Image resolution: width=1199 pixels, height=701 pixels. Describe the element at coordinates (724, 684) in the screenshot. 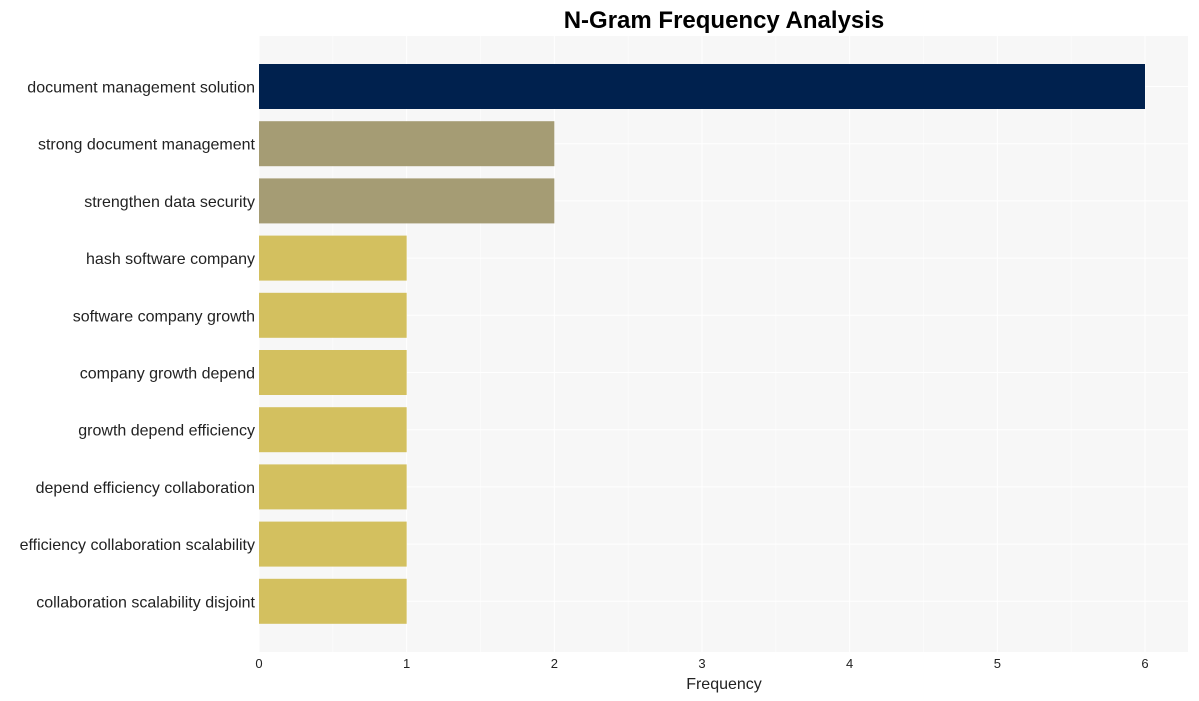

I see `x-axis-title: Frequency` at that location.